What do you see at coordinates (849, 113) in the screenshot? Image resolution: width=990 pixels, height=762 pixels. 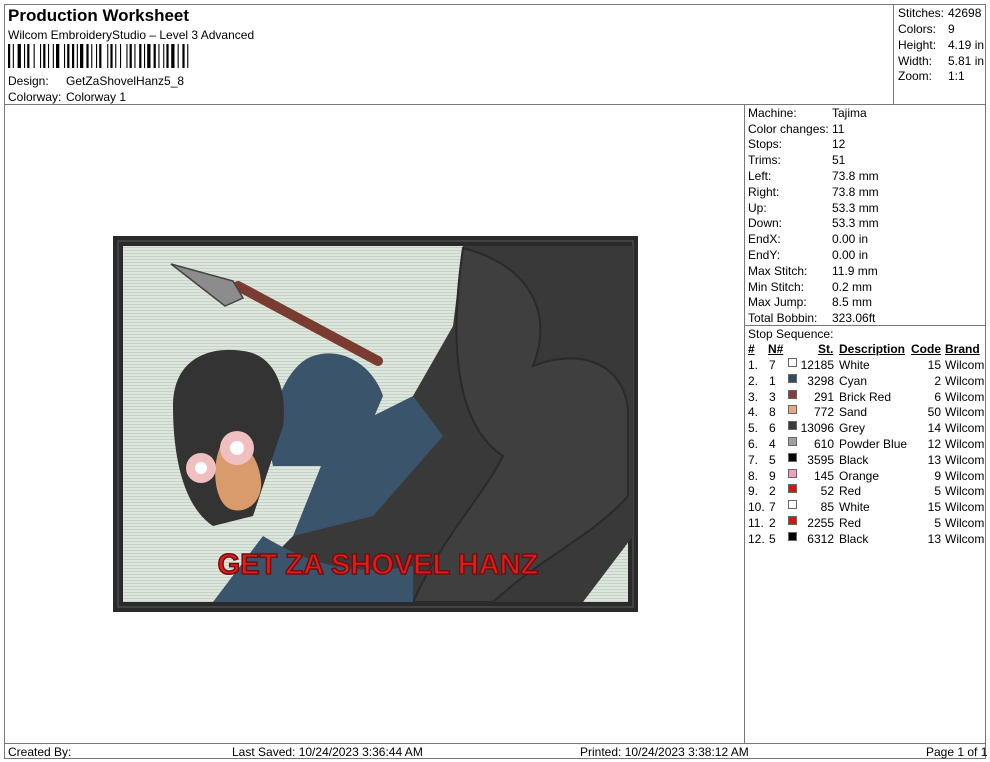 I see `machine-value: Tajima` at bounding box center [849, 113].